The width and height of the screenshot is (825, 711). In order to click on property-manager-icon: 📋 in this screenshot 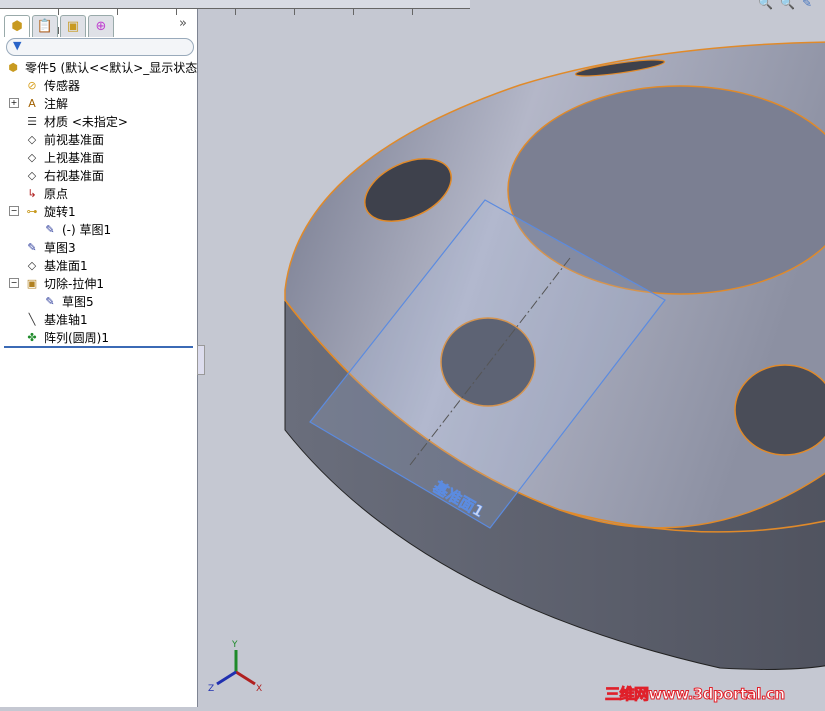, I will do `click(45, 26)`.